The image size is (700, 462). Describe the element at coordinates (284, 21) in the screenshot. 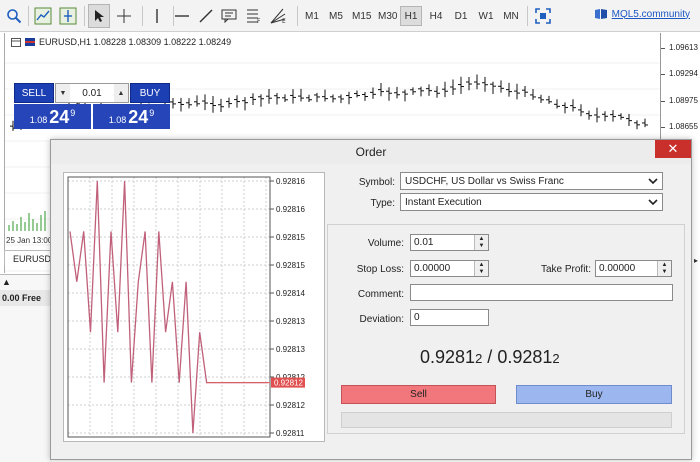

I see `svg-text: E` at that location.